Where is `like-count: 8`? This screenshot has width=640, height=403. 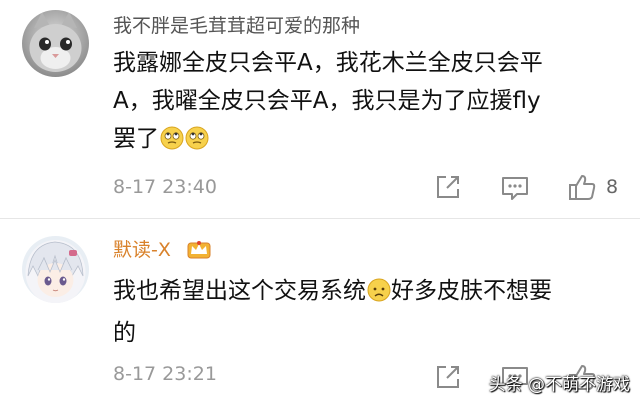 like-count: 8 is located at coordinates (612, 187).